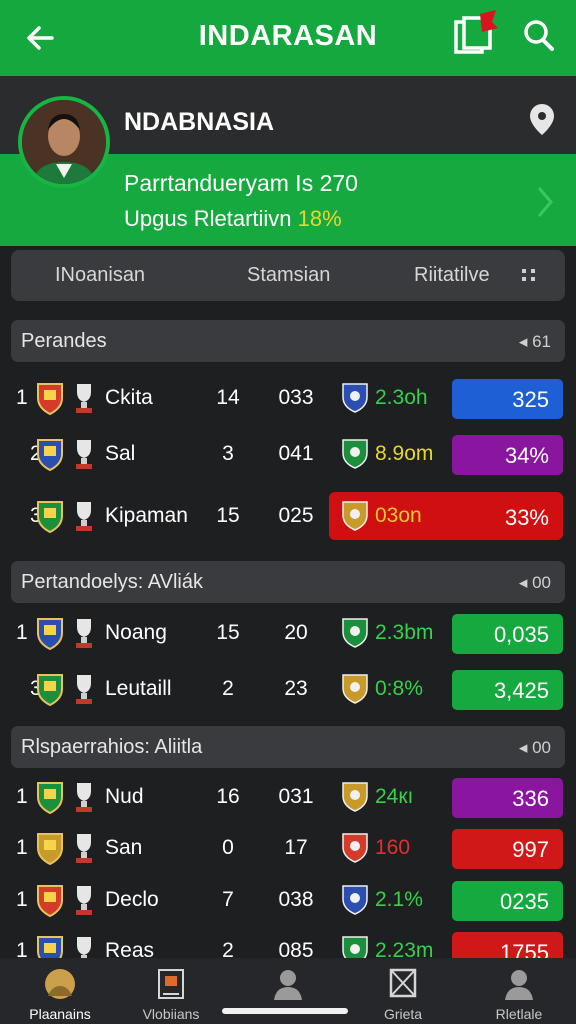 Image resolution: width=576 pixels, height=1024 pixels. What do you see at coordinates (519, 1014) in the screenshot?
I see `nav-label: Rletlale` at bounding box center [519, 1014].